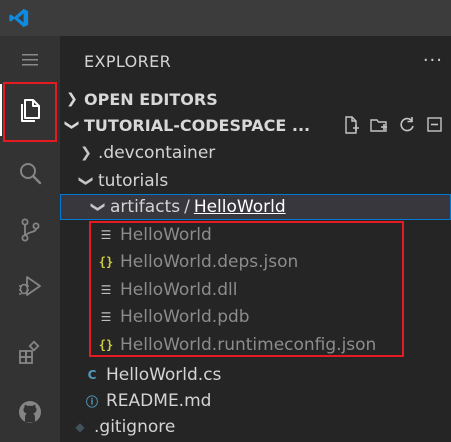  I want to click on menu-icon, so click(30, 60).